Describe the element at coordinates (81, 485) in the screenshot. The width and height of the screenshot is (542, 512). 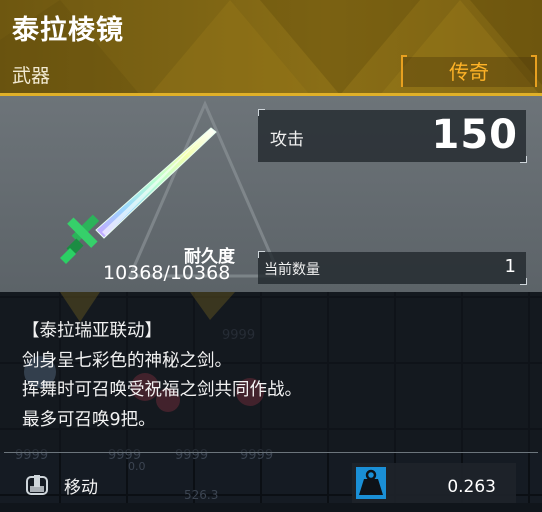
I see `move-button-label: 移动` at that location.